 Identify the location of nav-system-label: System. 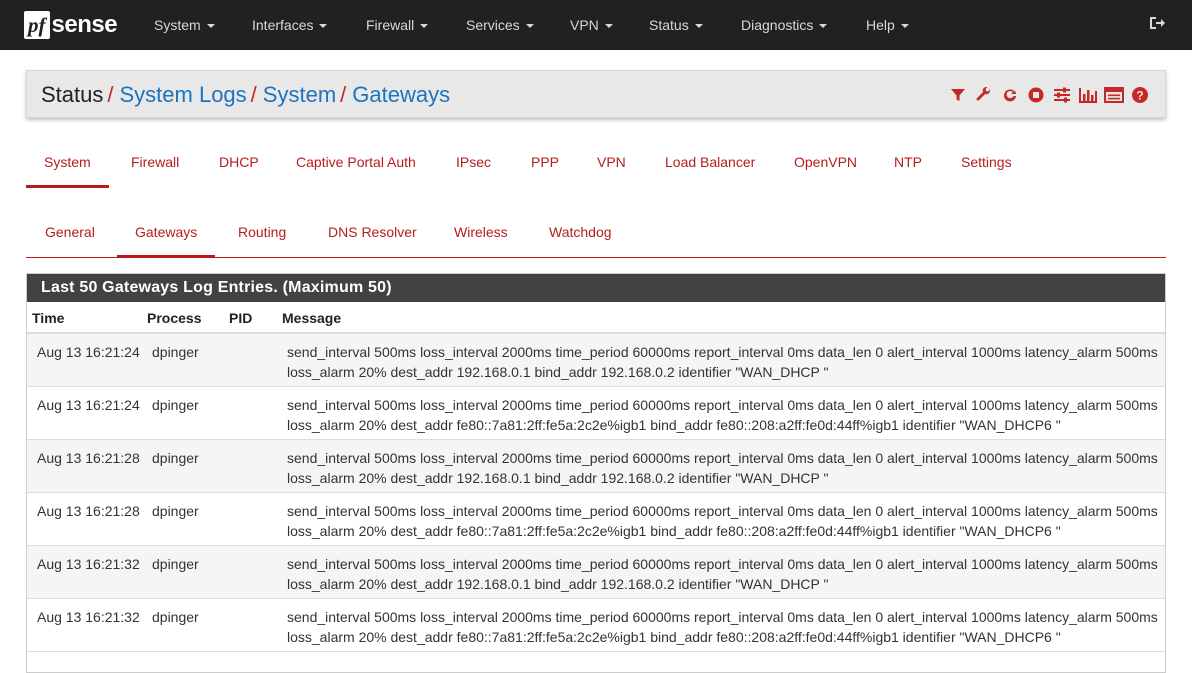
(177, 25).